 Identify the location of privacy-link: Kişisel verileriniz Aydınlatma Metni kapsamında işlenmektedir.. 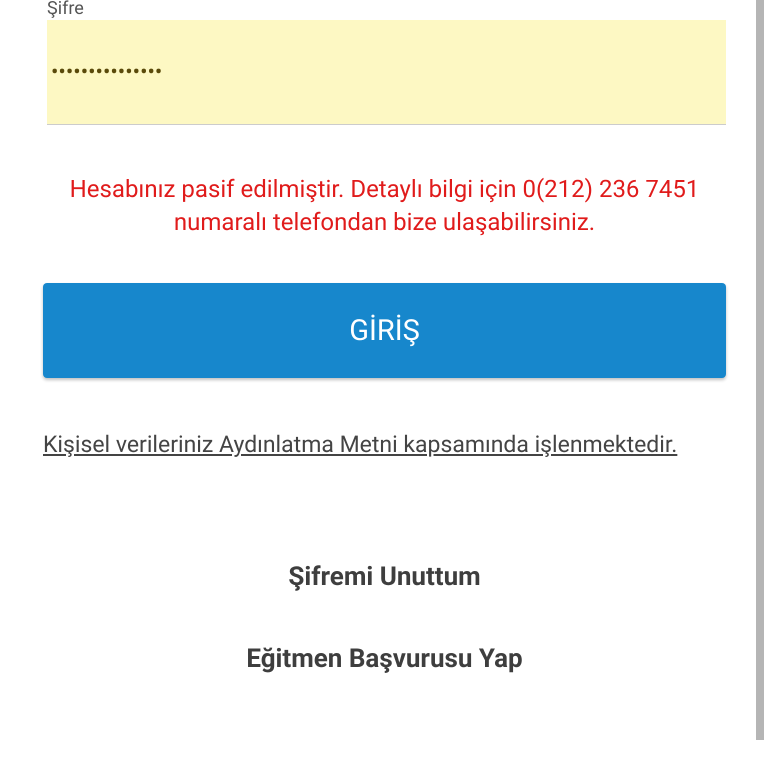
(360, 445).